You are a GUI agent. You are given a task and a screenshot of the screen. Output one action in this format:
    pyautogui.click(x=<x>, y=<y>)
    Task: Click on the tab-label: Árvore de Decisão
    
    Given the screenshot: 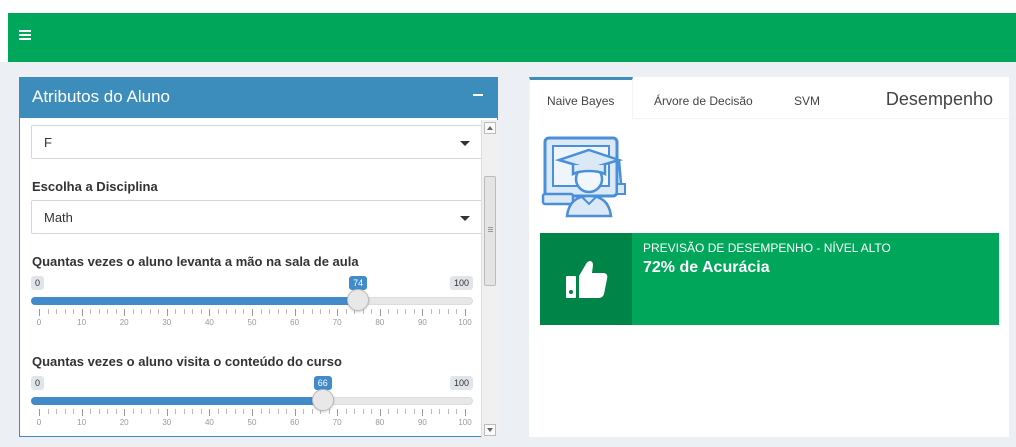 What is the action you would take?
    pyautogui.click(x=703, y=101)
    